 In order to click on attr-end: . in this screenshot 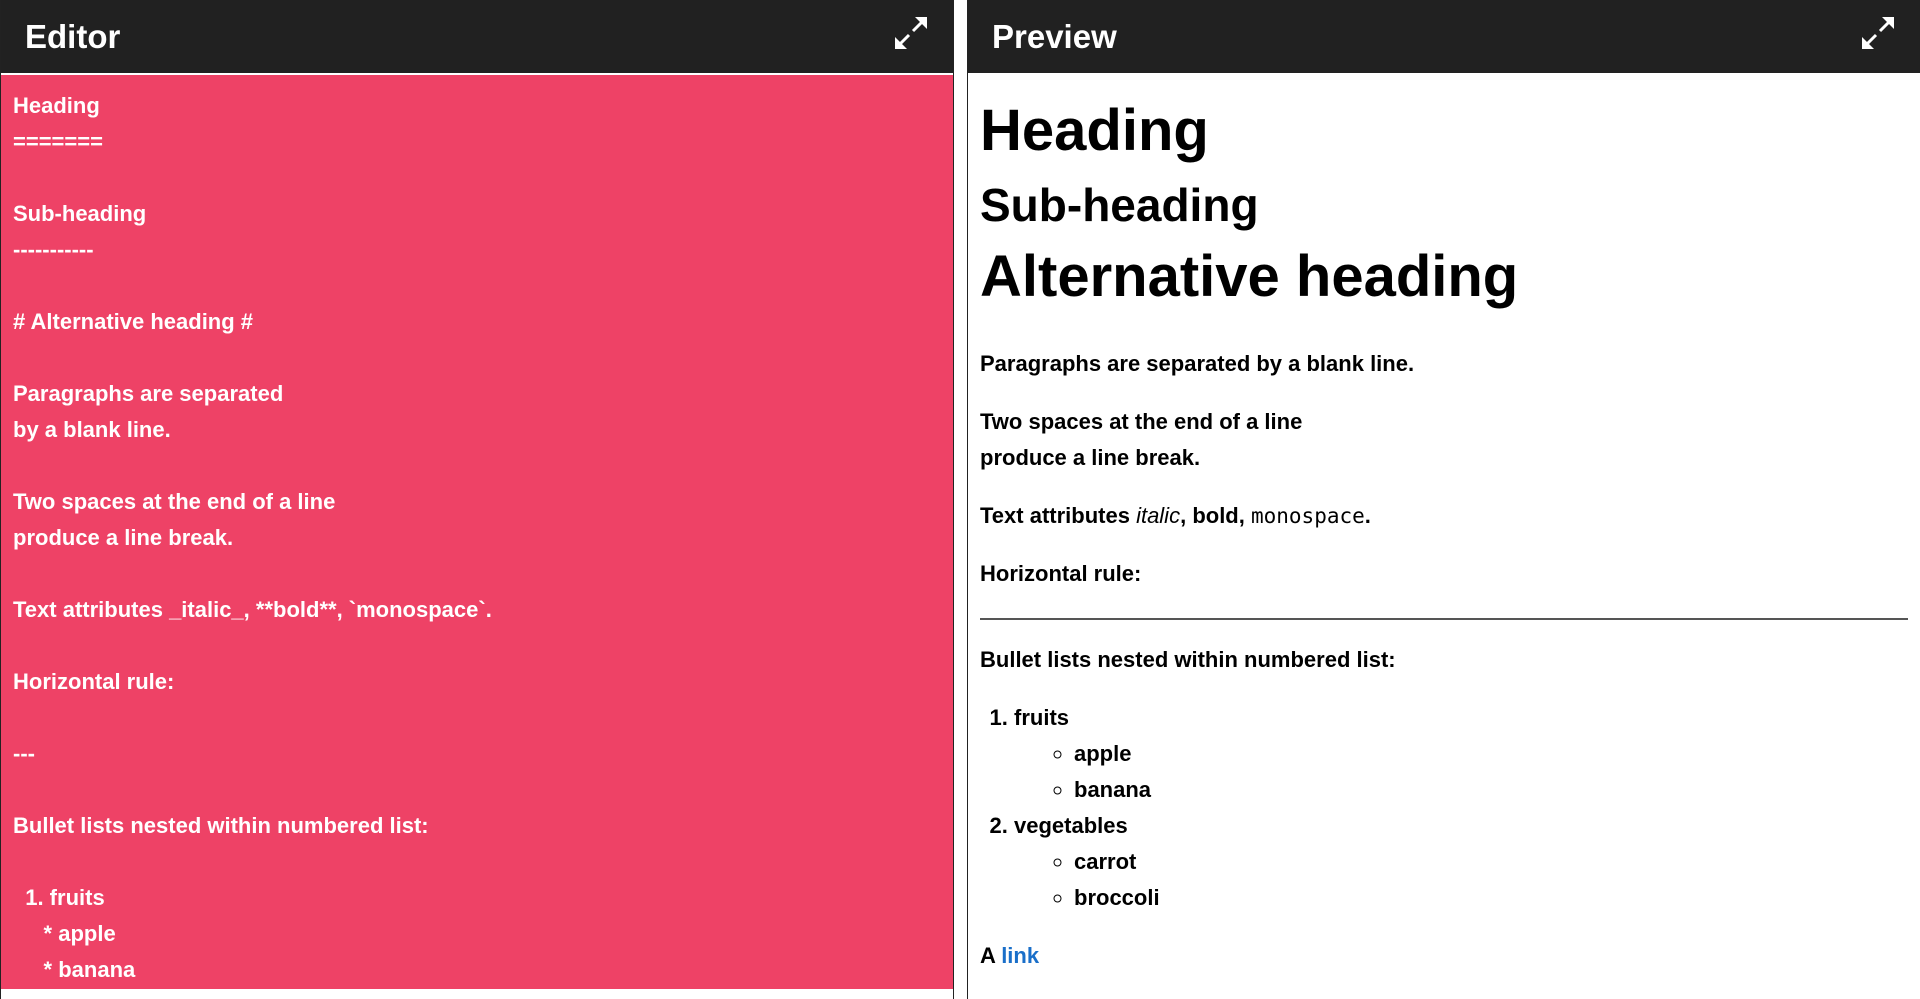, I will do `click(1367, 516)`.